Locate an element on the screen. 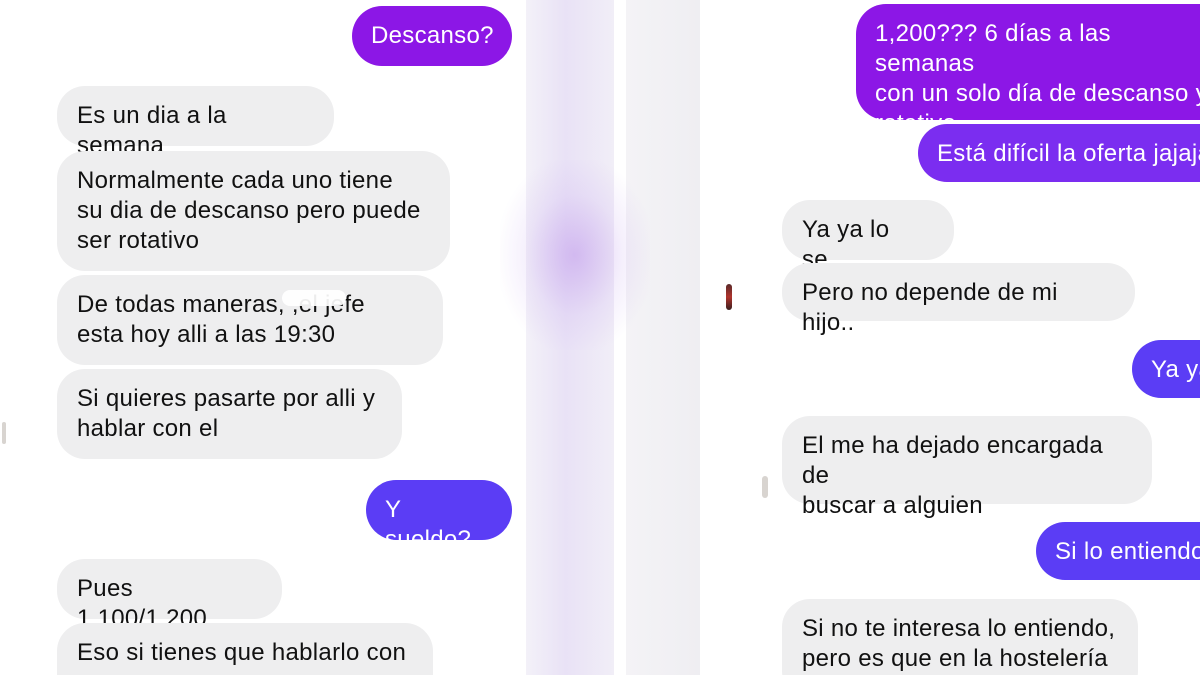 This screenshot has height=675, width=1200. message-bubble-incoming: Eso si tienes que hablarlo con is located at coordinates (245, 649).